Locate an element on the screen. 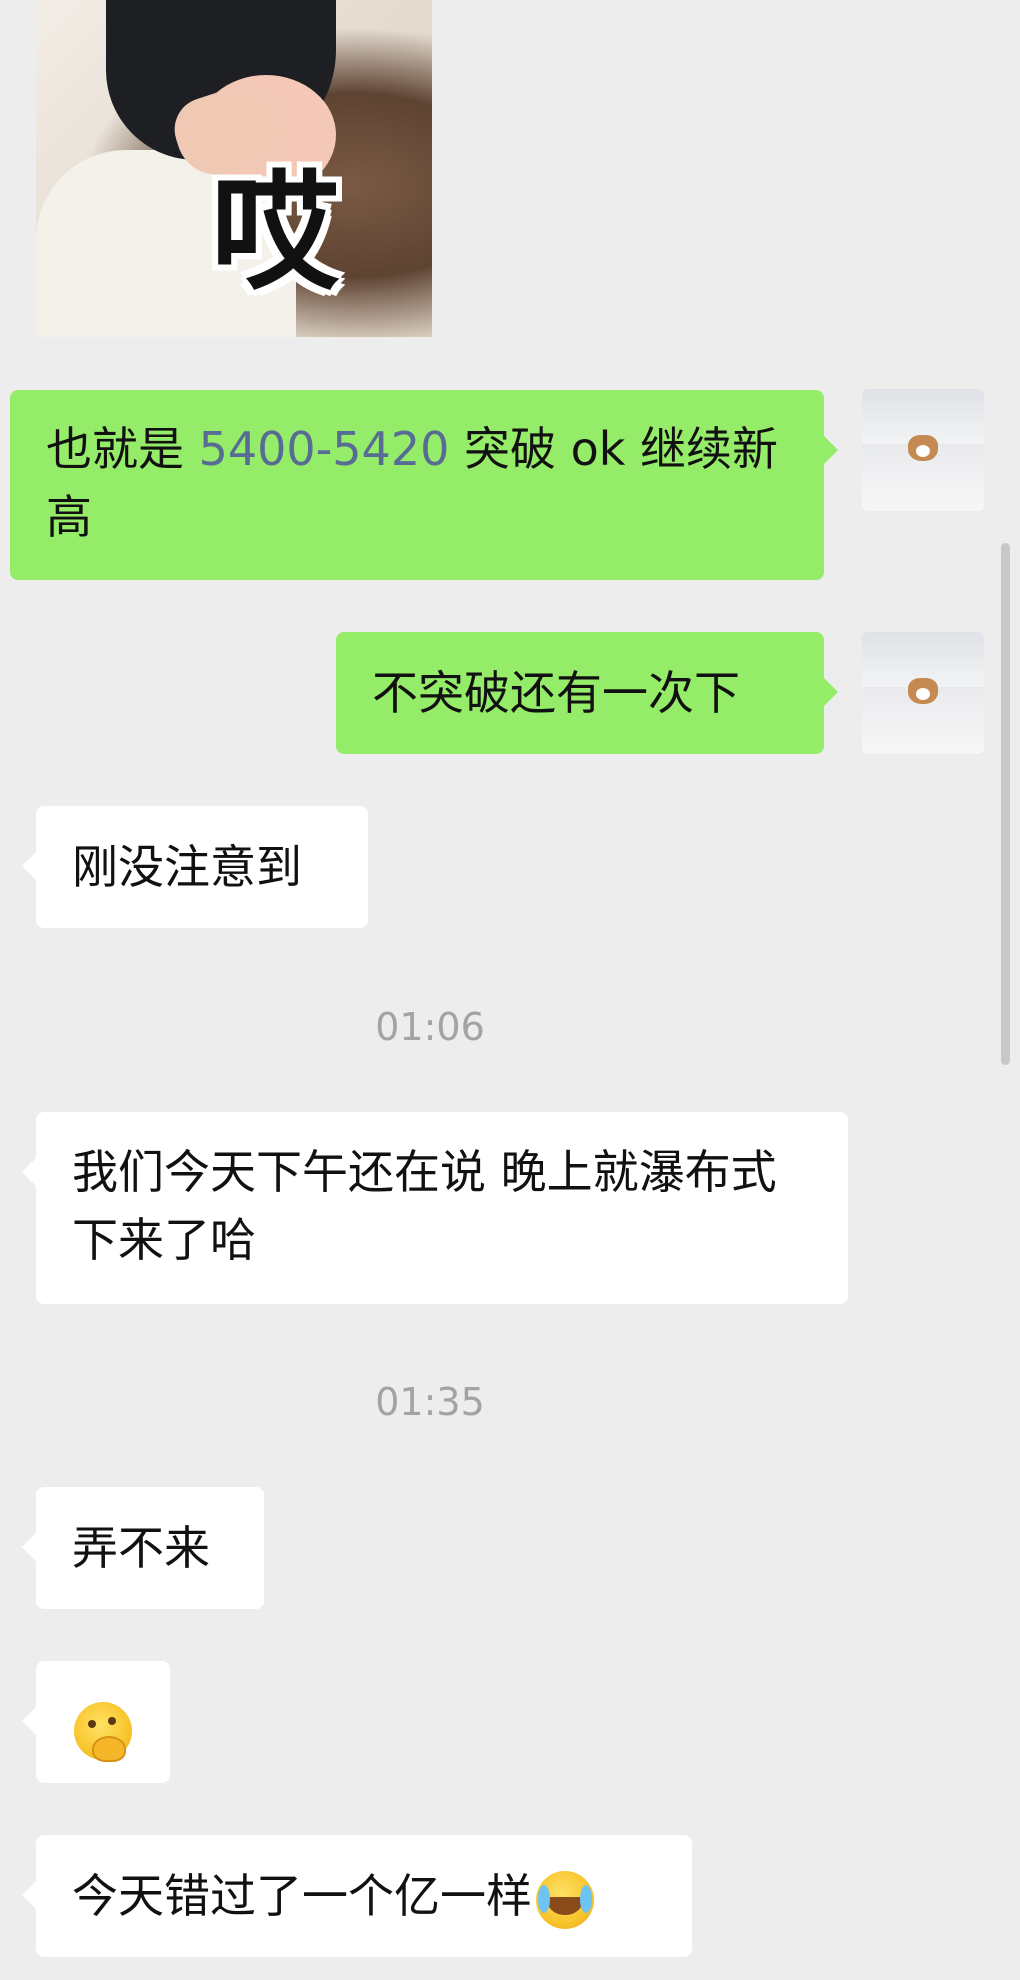  sticker-image: 哎 is located at coordinates (234, 168).